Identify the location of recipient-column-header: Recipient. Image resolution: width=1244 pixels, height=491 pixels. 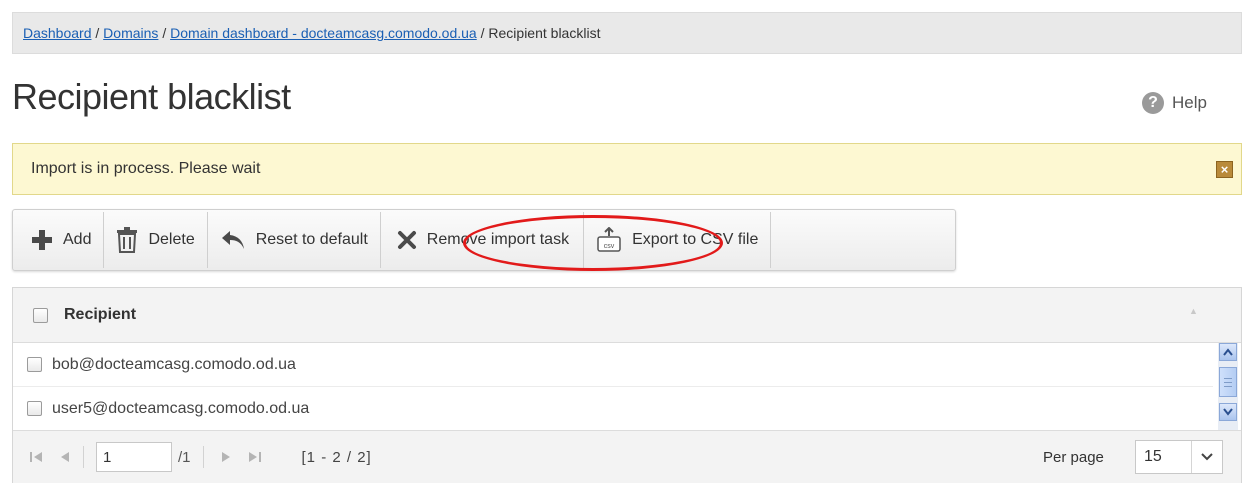
(100, 315).